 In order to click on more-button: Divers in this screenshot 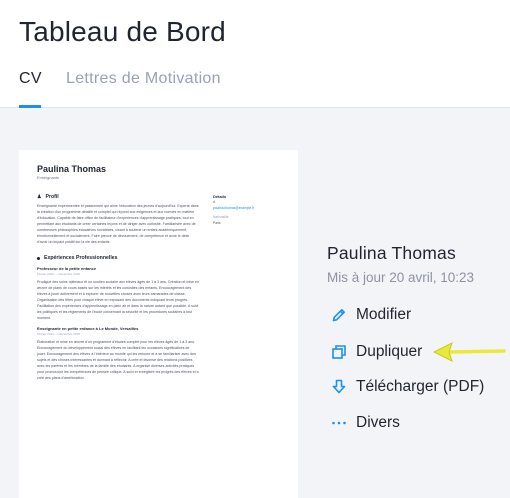, I will do `click(365, 423)`.